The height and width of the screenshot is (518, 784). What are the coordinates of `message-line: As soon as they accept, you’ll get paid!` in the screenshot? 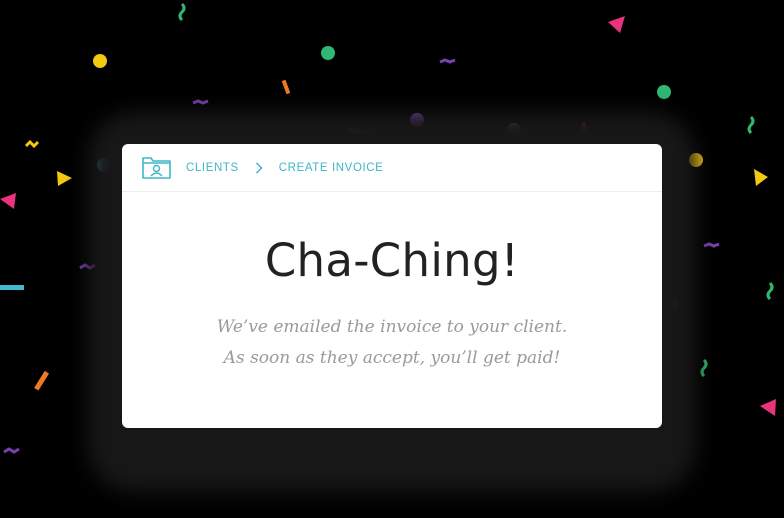 It's located at (392, 358).